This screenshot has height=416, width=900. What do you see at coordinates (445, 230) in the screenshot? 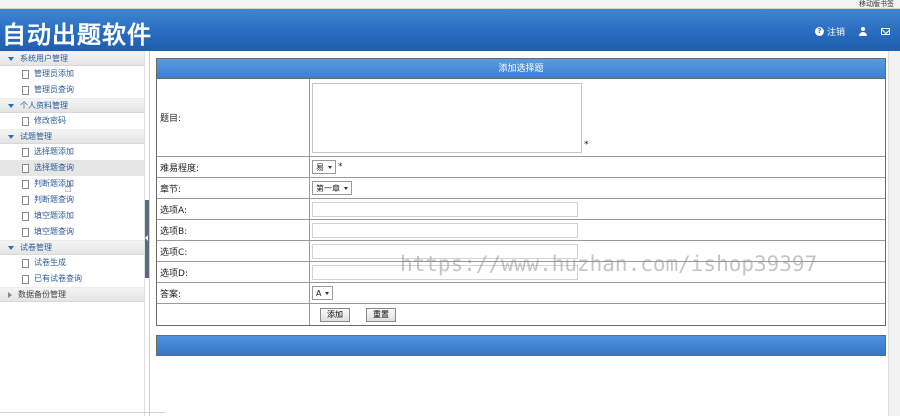
I see `option-b-input` at bounding box center [445, 230].